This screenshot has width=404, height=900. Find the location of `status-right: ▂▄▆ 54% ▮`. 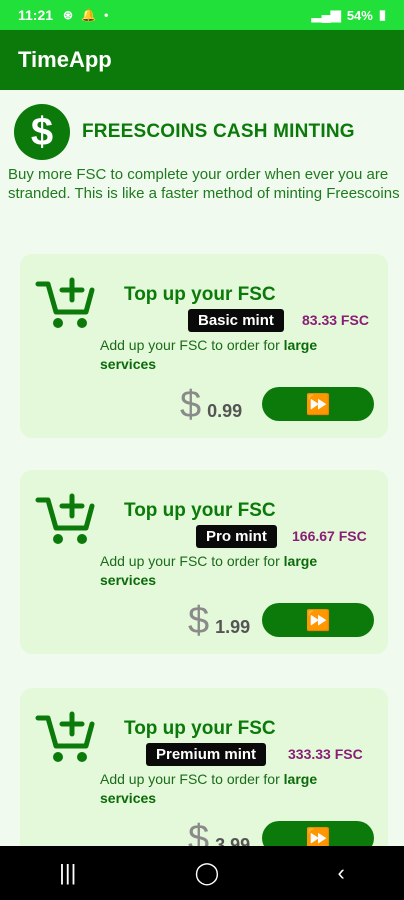

status-right: ▂▄▆ 54% ▮ is located at coordinates (349, 15).